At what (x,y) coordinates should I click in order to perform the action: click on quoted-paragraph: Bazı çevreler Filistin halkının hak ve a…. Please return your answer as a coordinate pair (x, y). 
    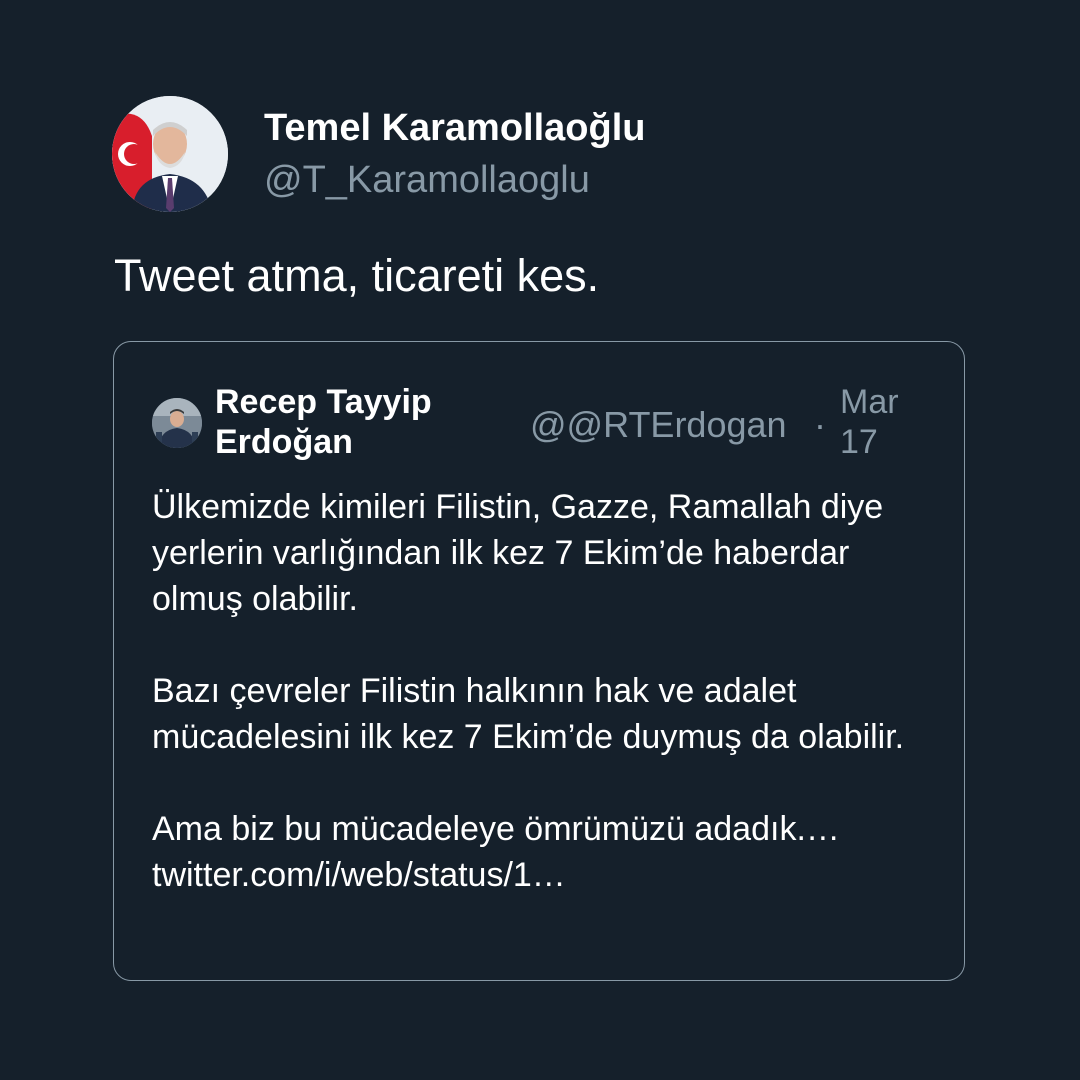
    Looking at the image, I should click on (528, 714).